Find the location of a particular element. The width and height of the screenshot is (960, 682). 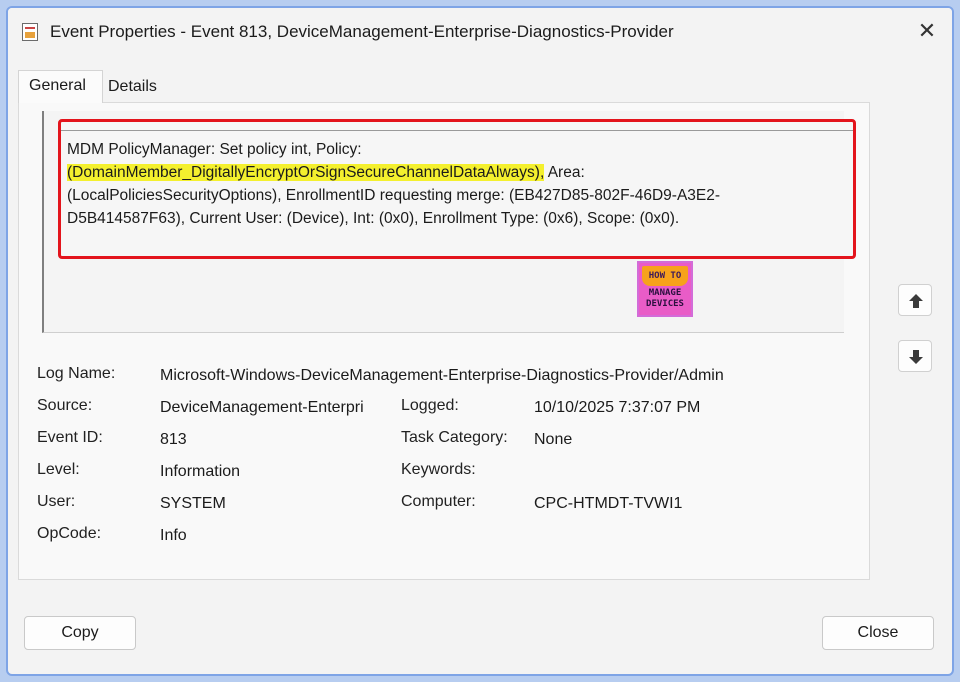

level-value: Information is located at coordinates (200, 472).